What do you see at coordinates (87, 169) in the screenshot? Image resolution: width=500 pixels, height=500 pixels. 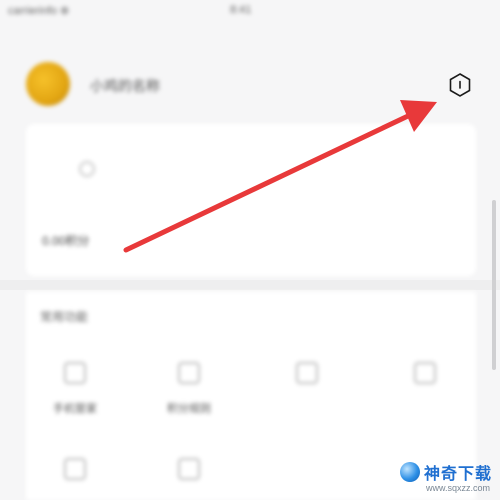 I see `info-icon` at bounding box center [87, 169].